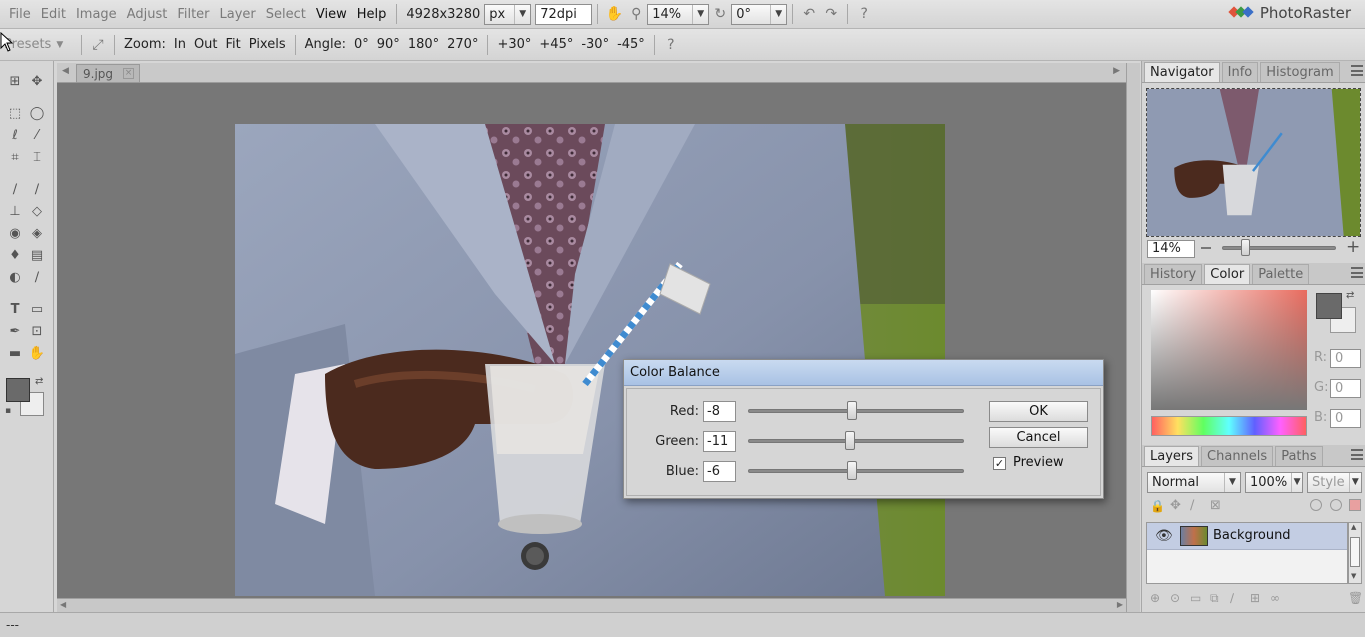 The height and width of the screenshot is (637, 1365). Describe the element at coordinates (720, 14) in the screenshot. I see `rotate-icon: ↻` at that location.